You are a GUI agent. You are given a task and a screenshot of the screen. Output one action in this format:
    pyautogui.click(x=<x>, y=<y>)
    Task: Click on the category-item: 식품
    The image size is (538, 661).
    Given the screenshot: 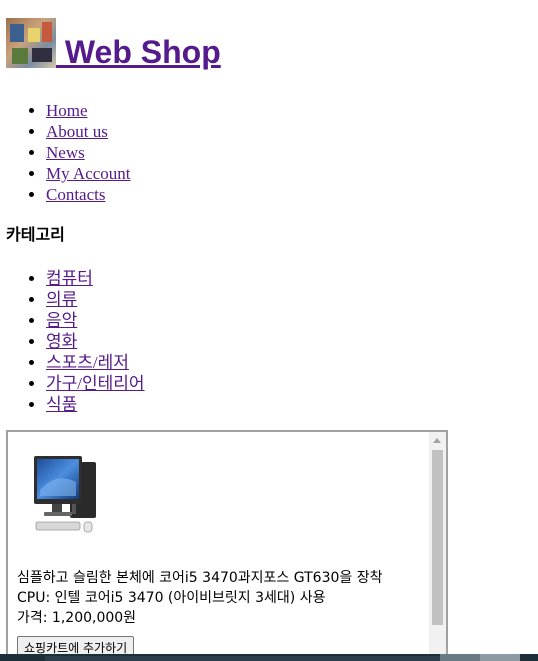 What is the action you would take?
    pyautogui.click(x=95, y=404)
    